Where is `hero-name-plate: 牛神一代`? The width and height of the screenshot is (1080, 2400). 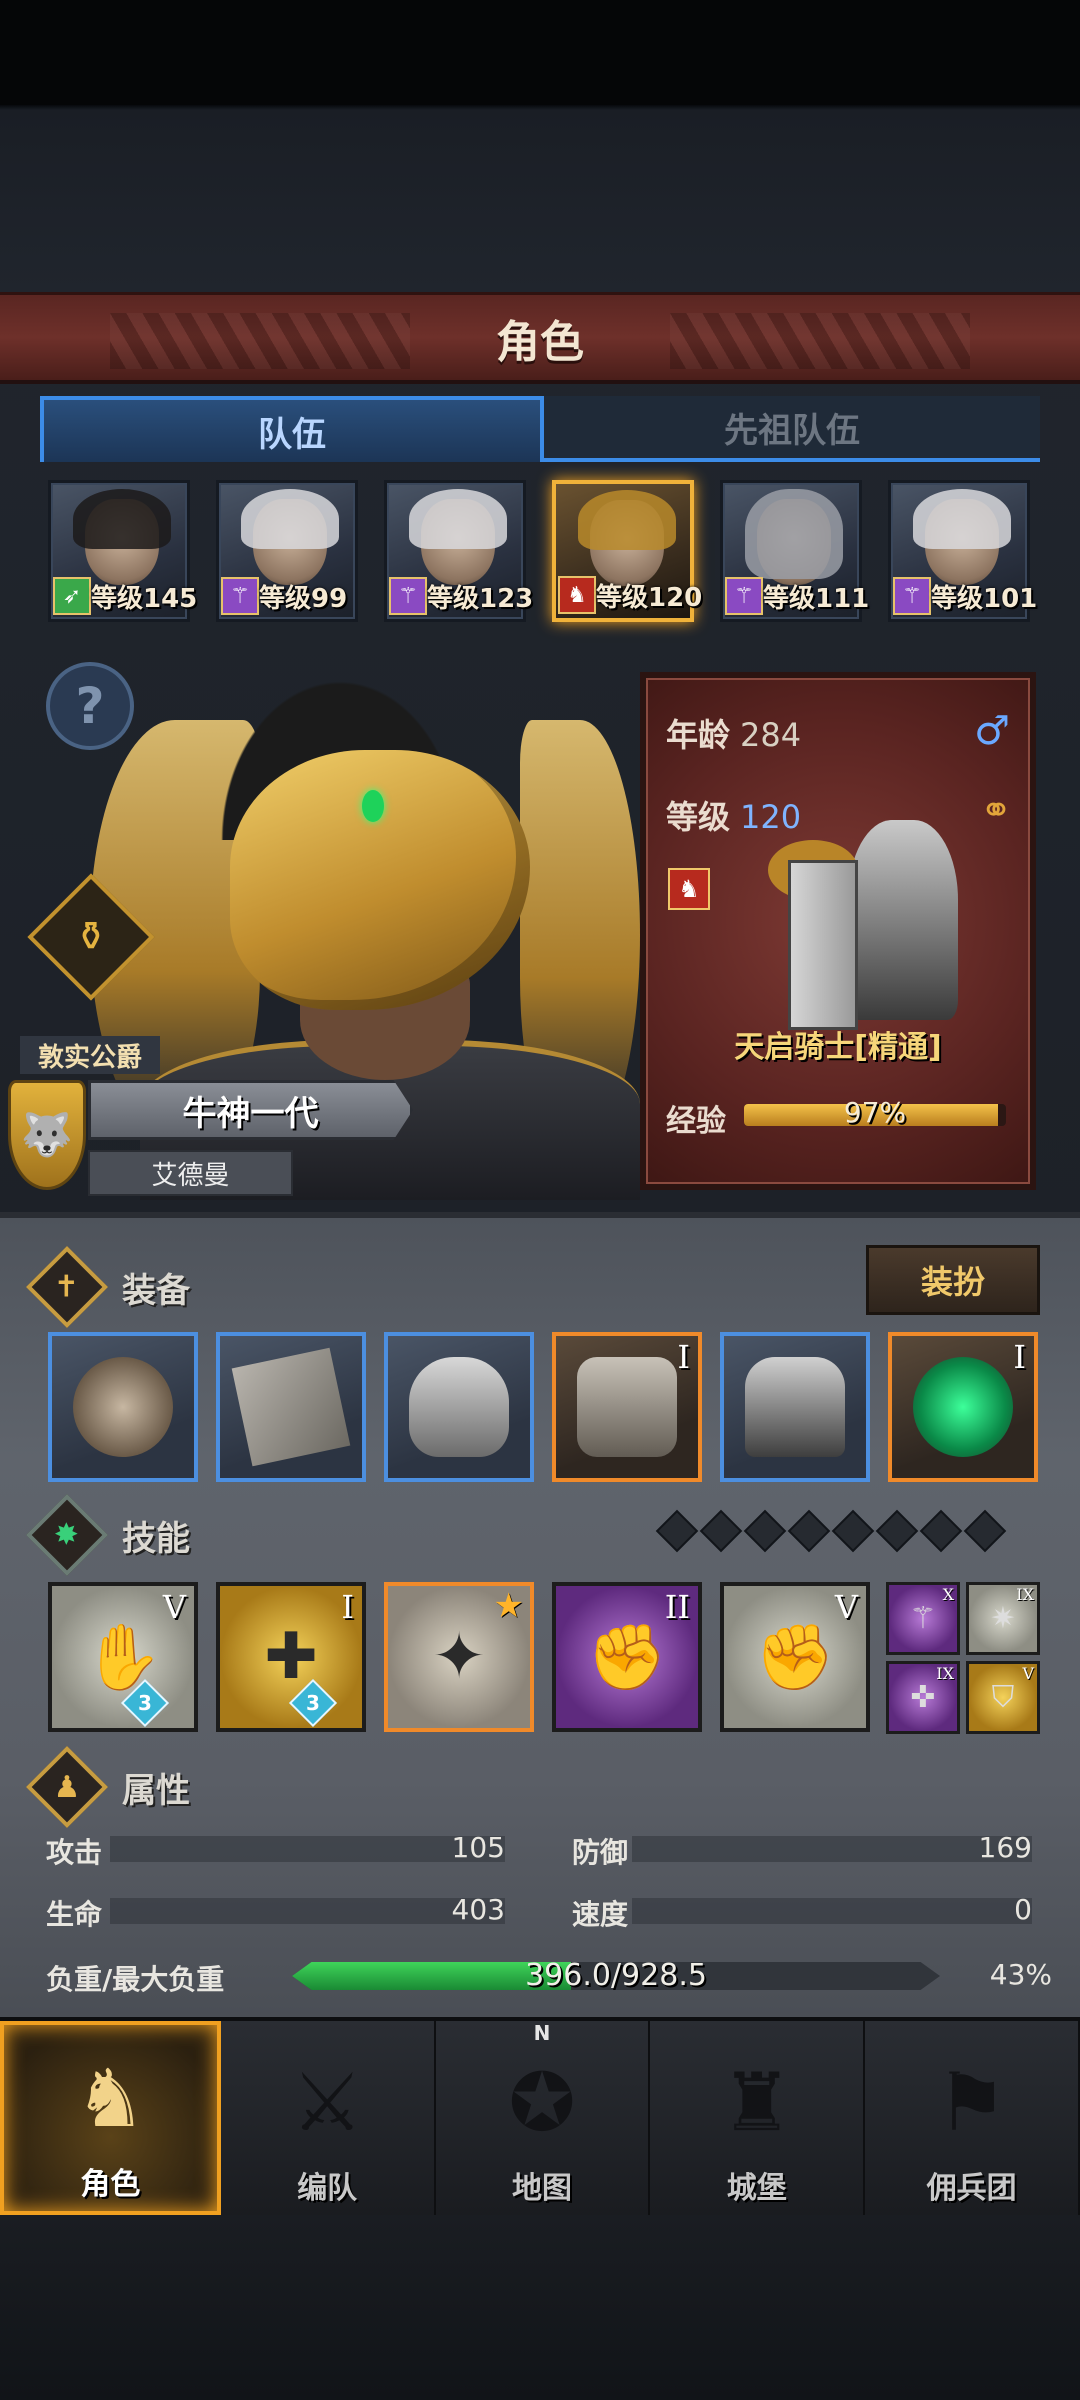 hero-name-plate: 牛神一代 is located at coordinates (250, 1110).